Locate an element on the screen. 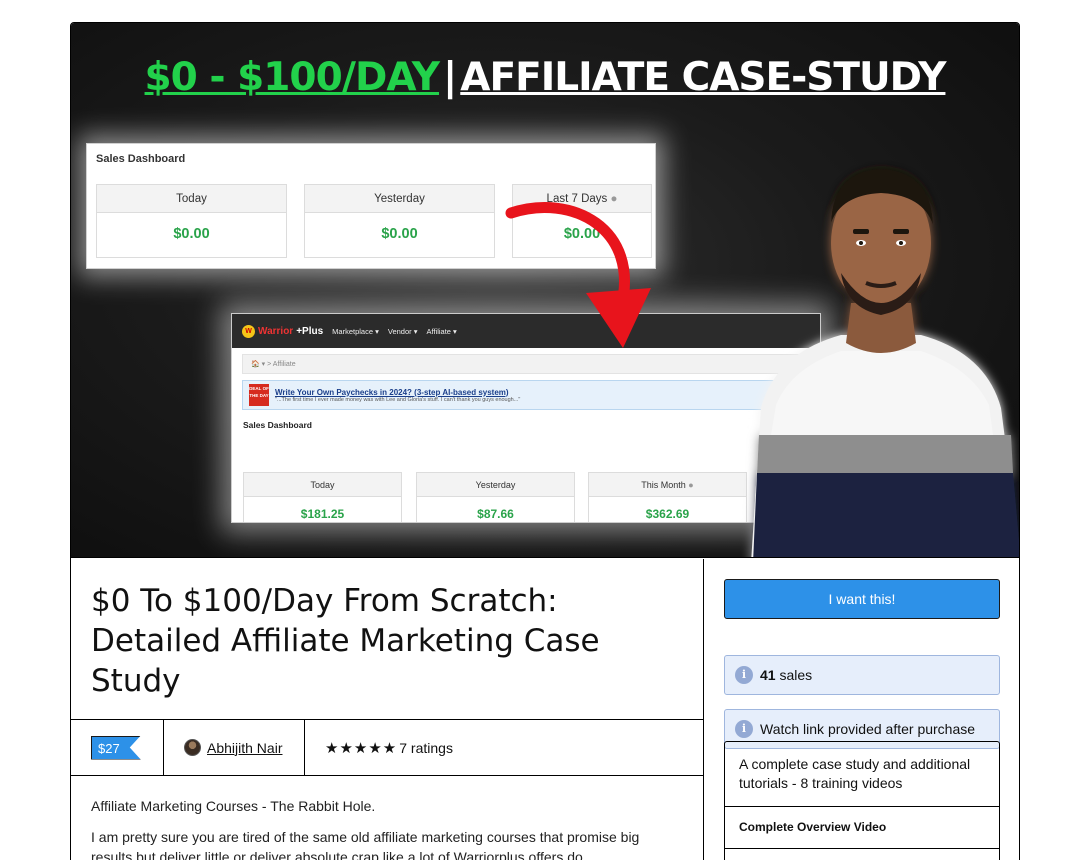 Image resolution: width=1072 pixels, height=860 pixels. i-want-this-button: I want this! is located at coordinates (862, 599).